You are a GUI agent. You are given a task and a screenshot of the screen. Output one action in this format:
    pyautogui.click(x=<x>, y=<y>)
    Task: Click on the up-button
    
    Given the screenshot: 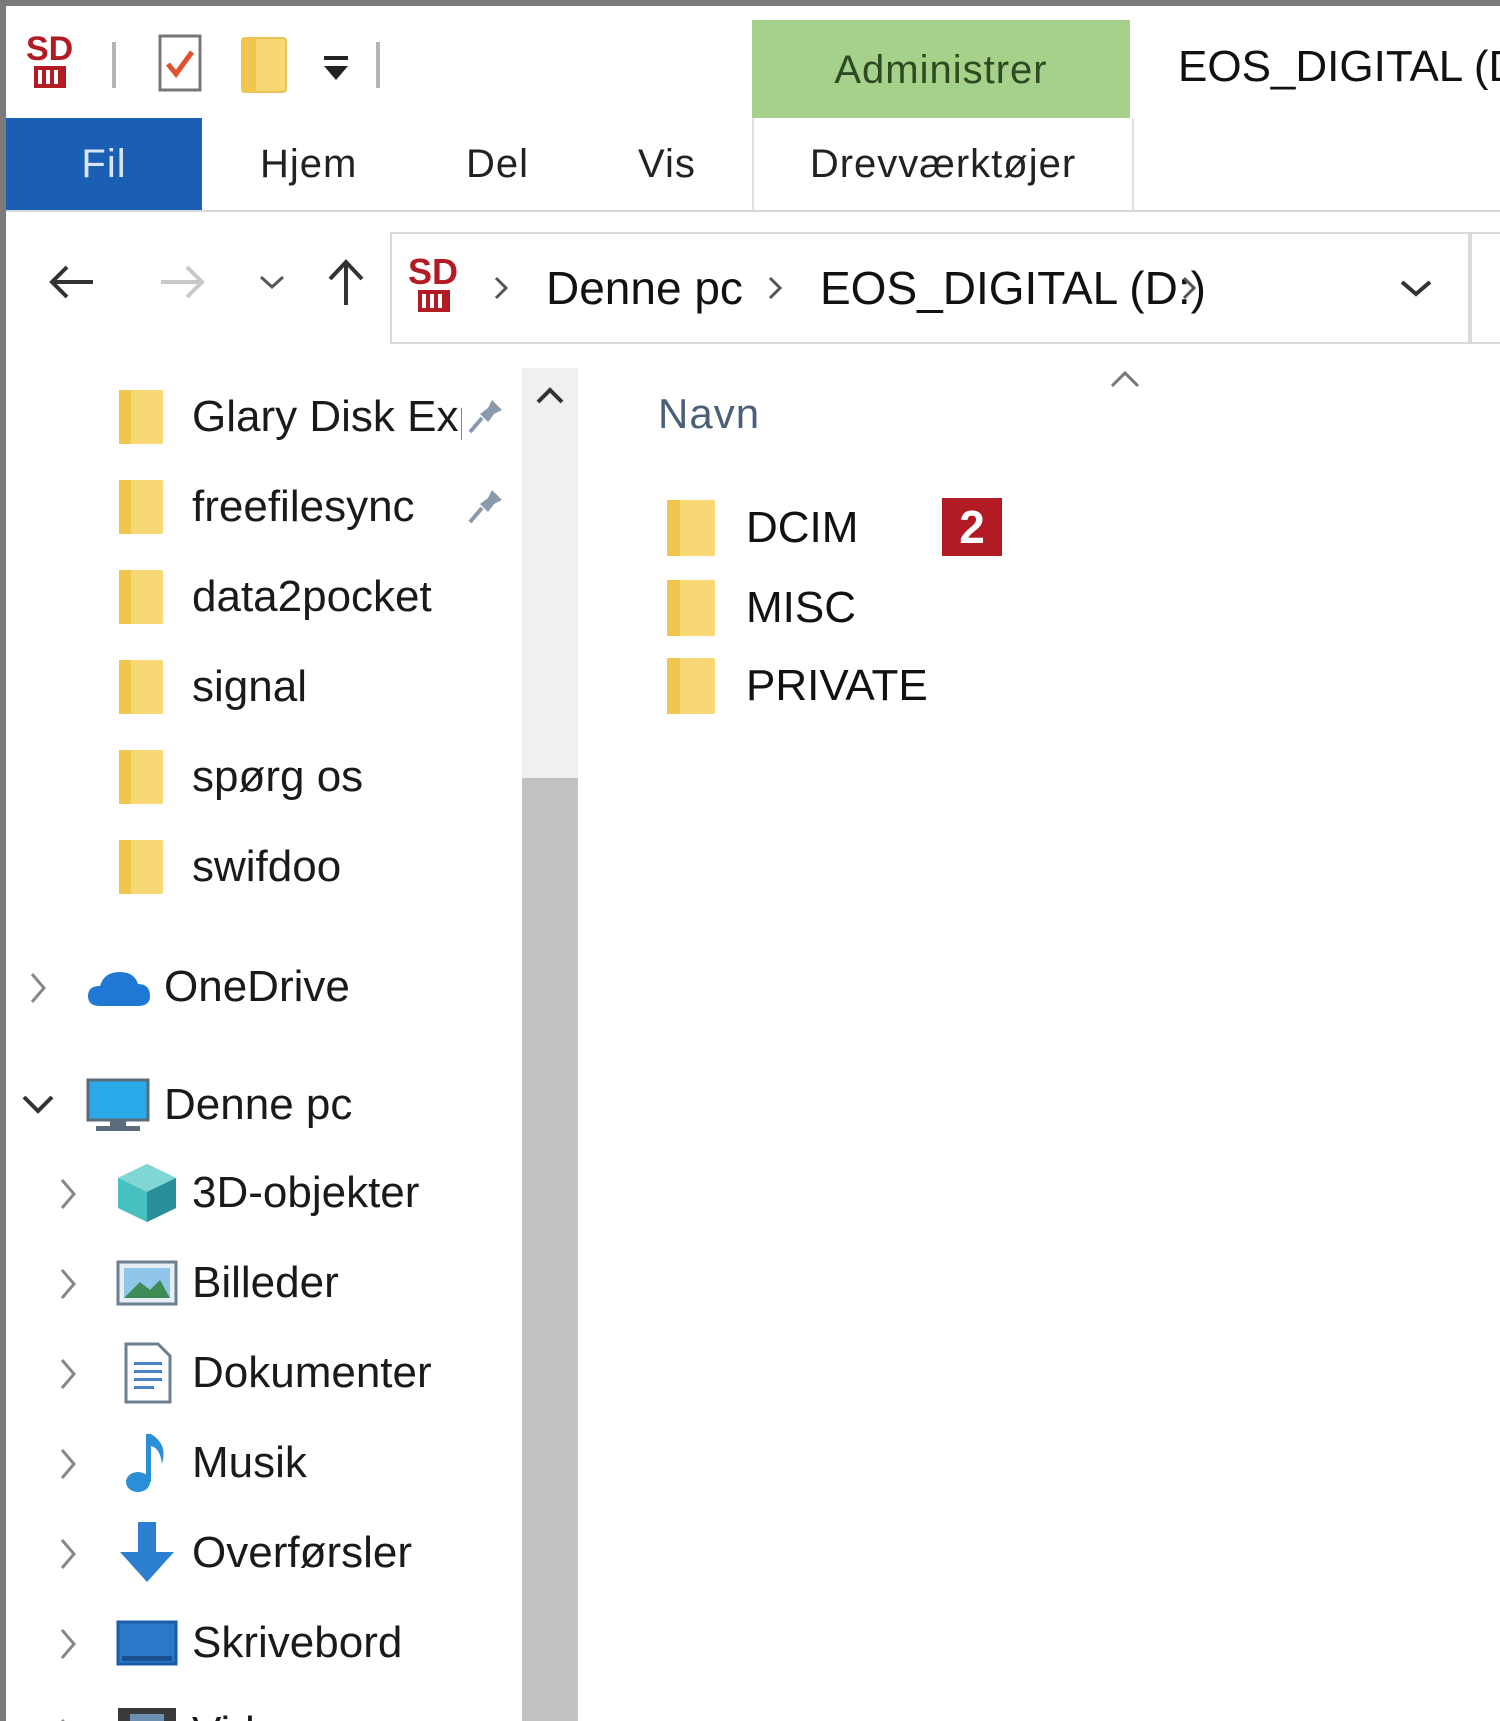 What is the action you would take?
    pyautogui.click(x=346, y=282)
    